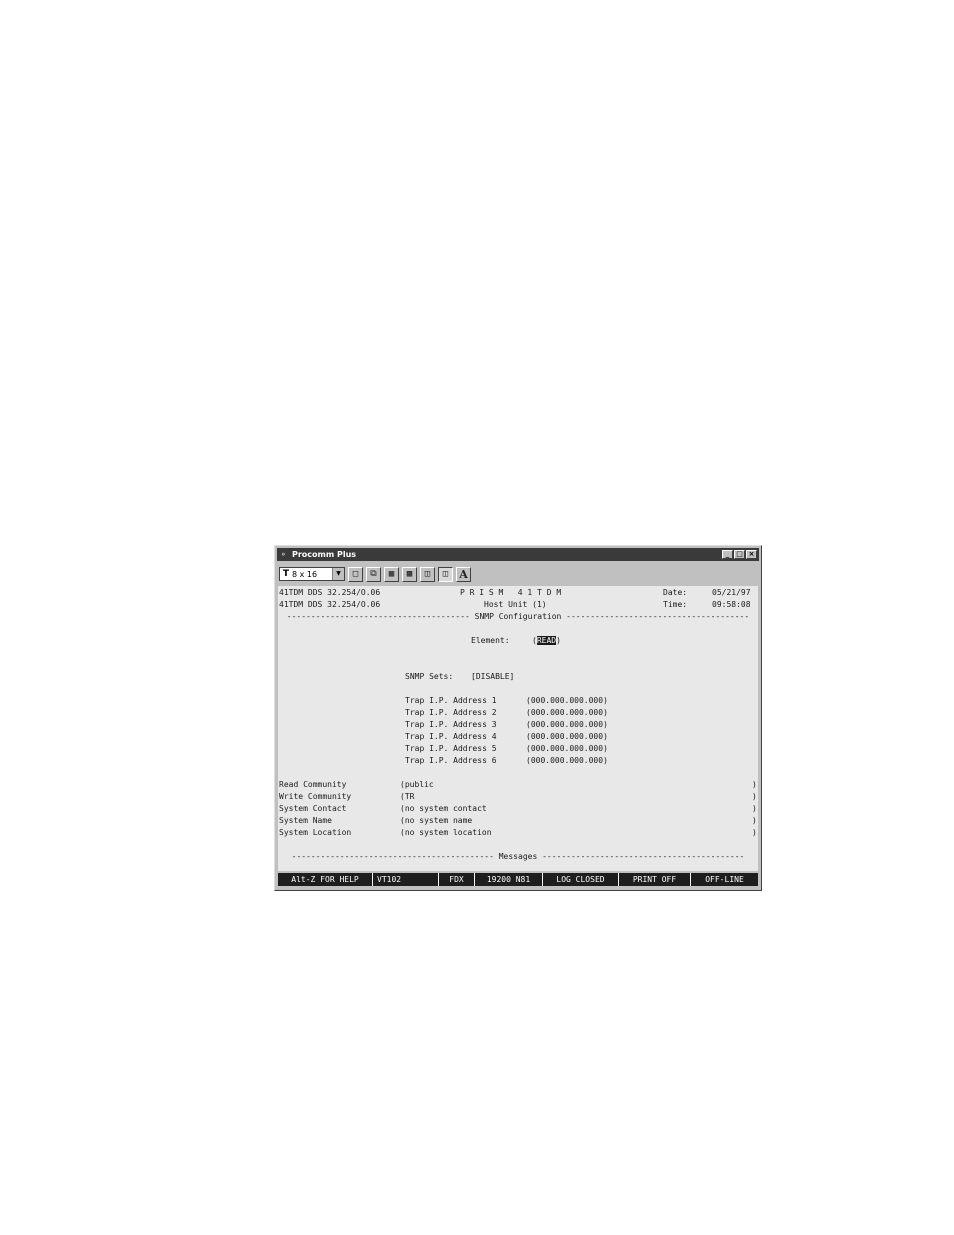 This screenshot has height=1235, width=954. I want to click on date-label: Date:, so click(675, 592).